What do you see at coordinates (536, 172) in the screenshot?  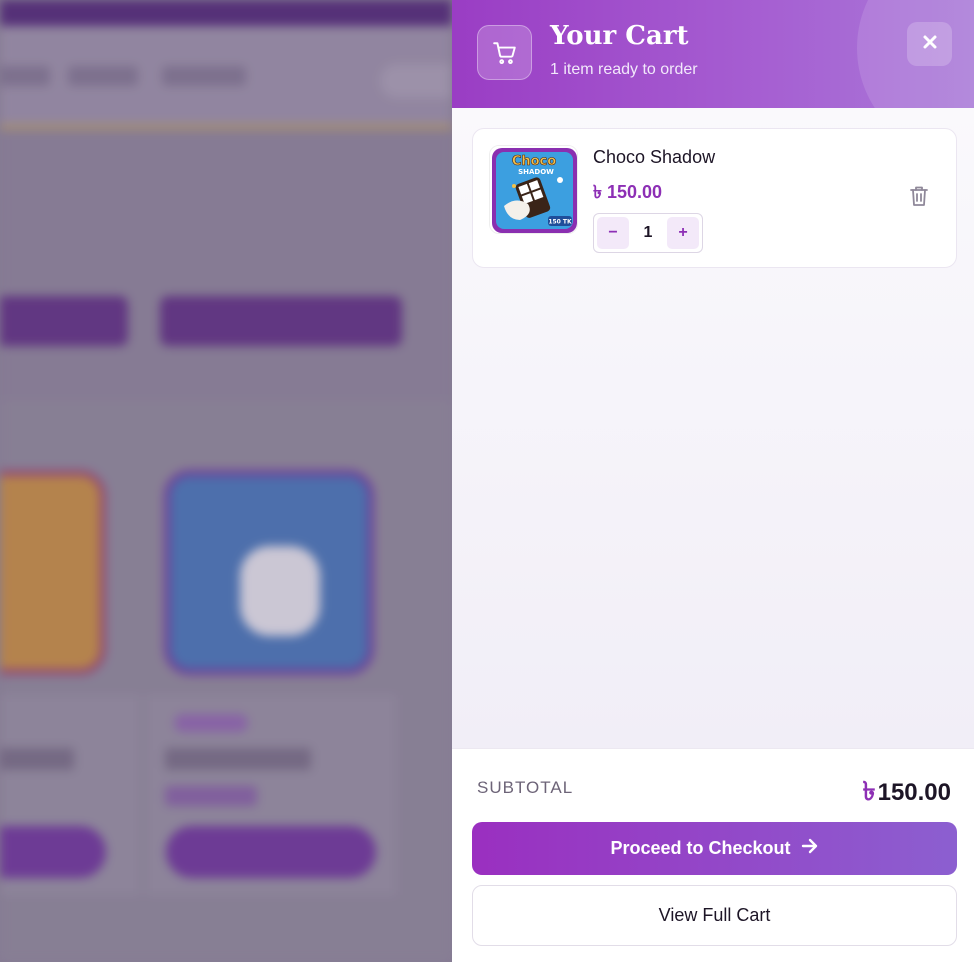 I see `product-image-flavor: SHADOW` at bounding box center [536, 172].